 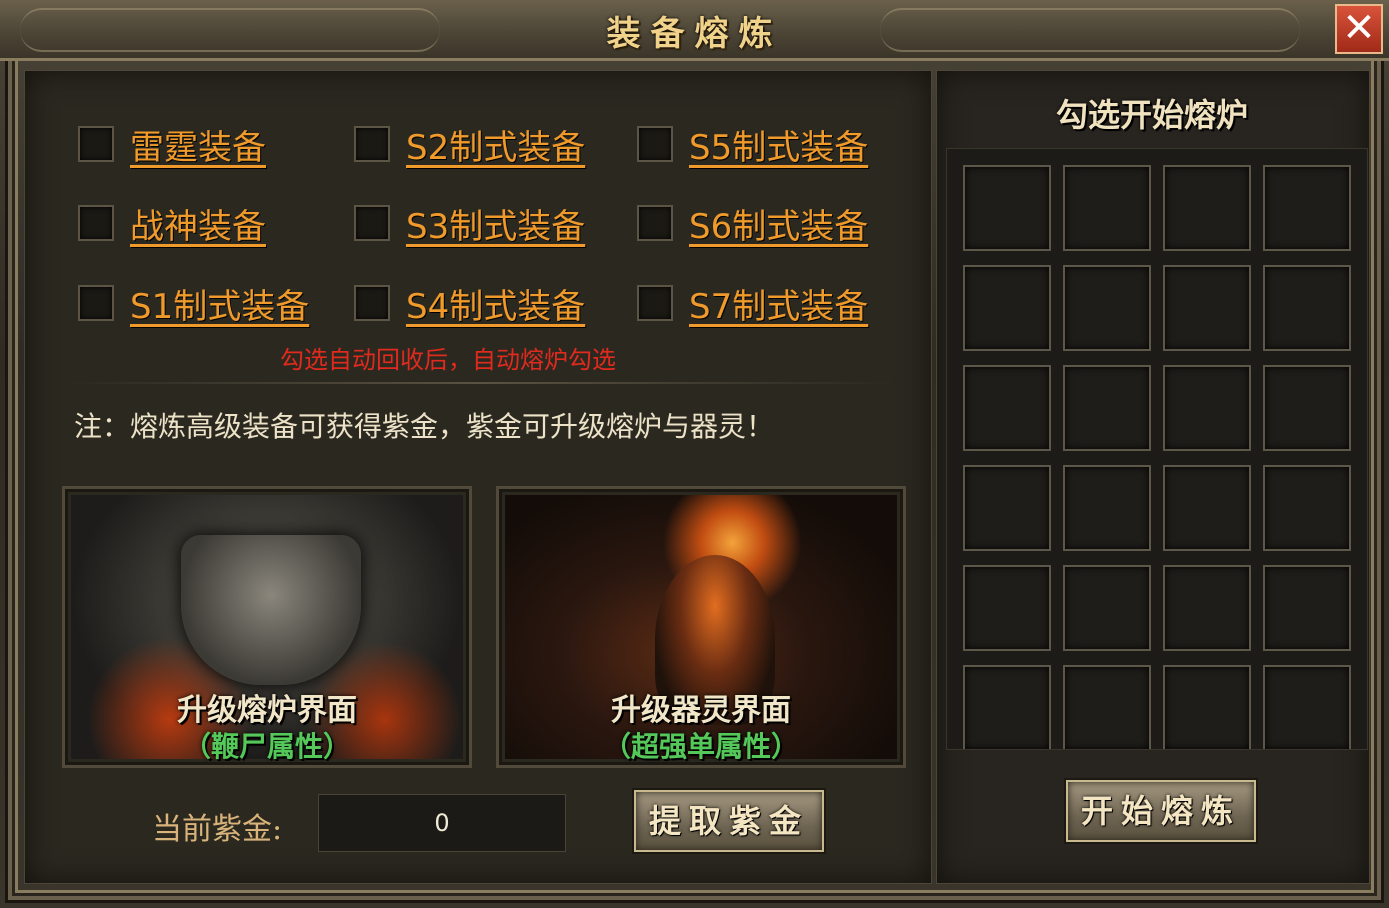 What do you see at coordinates (778, 223) in the screenshot?
I see `option-label: S6制式装备` at bounding box center [778, 223].